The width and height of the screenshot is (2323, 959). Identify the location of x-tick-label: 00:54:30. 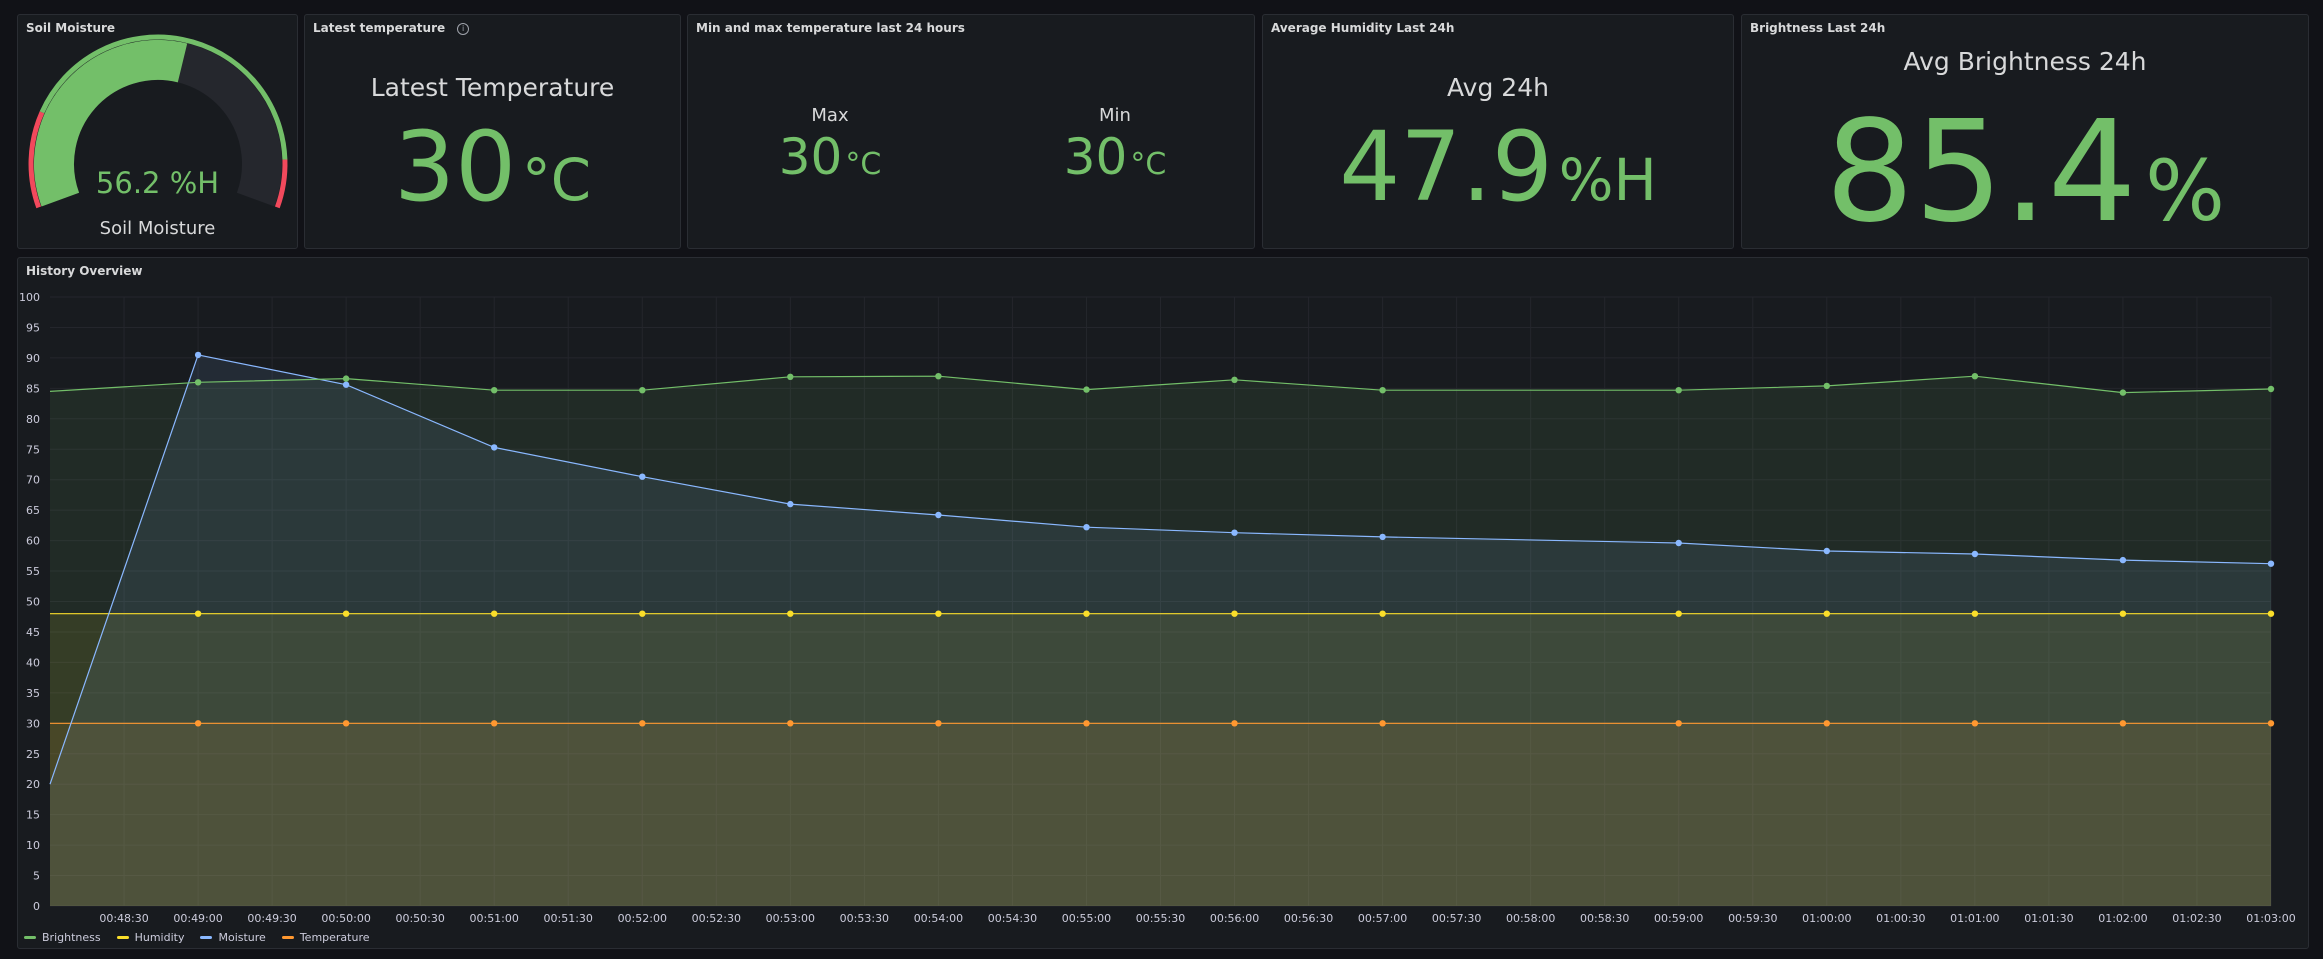
(1012, 917).